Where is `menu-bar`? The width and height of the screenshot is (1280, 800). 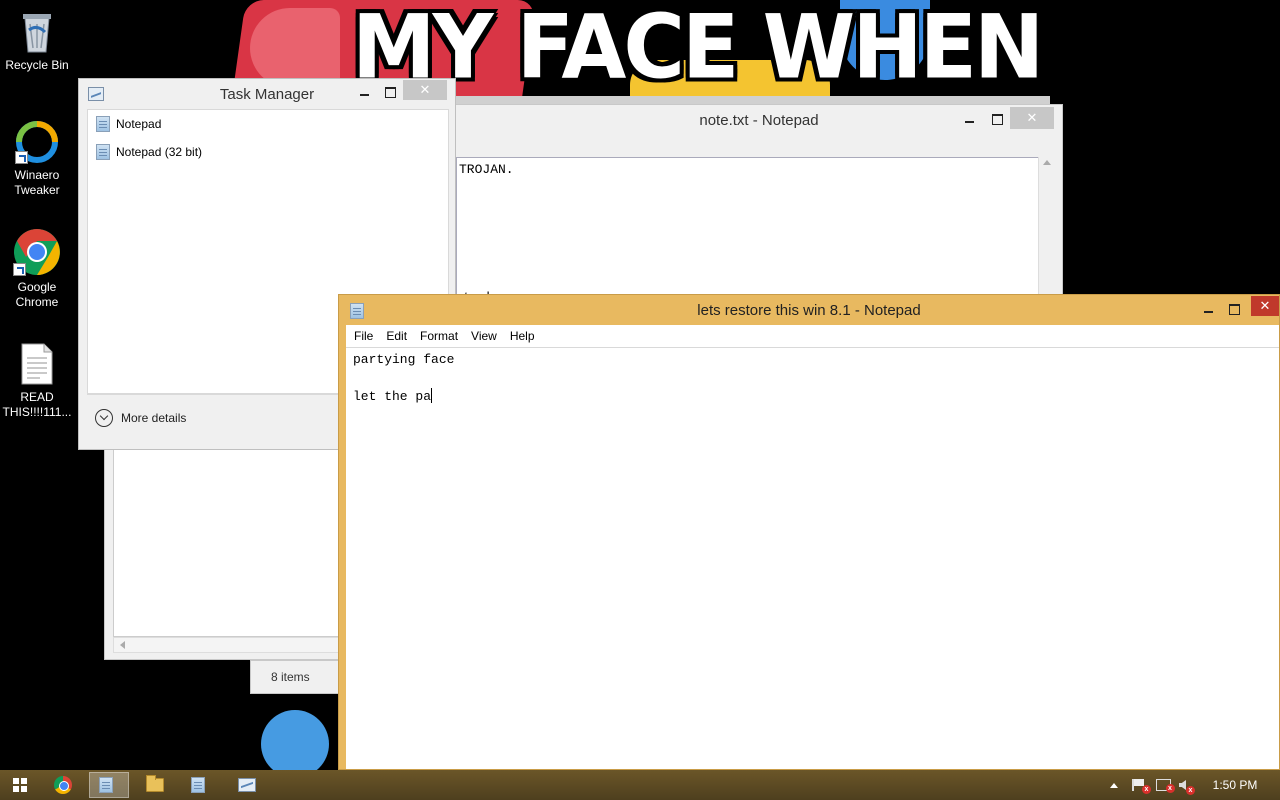
menu-bar is located at coordinates (759, 146).